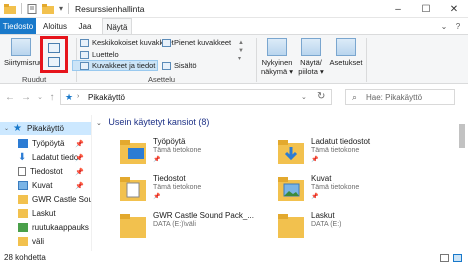 Image resolution: width=468 pixels, height=265 pixels. I want to click on folder-tile-downloads: Ladatut tiedostot Tämä tietokone 📌, so click(351, 152).